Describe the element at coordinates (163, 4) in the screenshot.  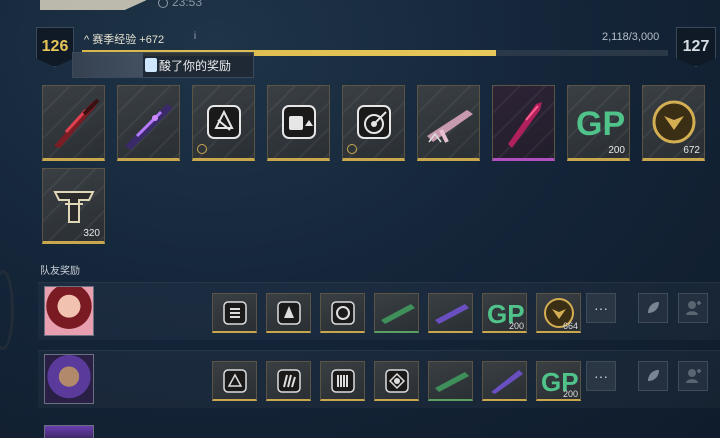
I see `clock-icon` at that location.